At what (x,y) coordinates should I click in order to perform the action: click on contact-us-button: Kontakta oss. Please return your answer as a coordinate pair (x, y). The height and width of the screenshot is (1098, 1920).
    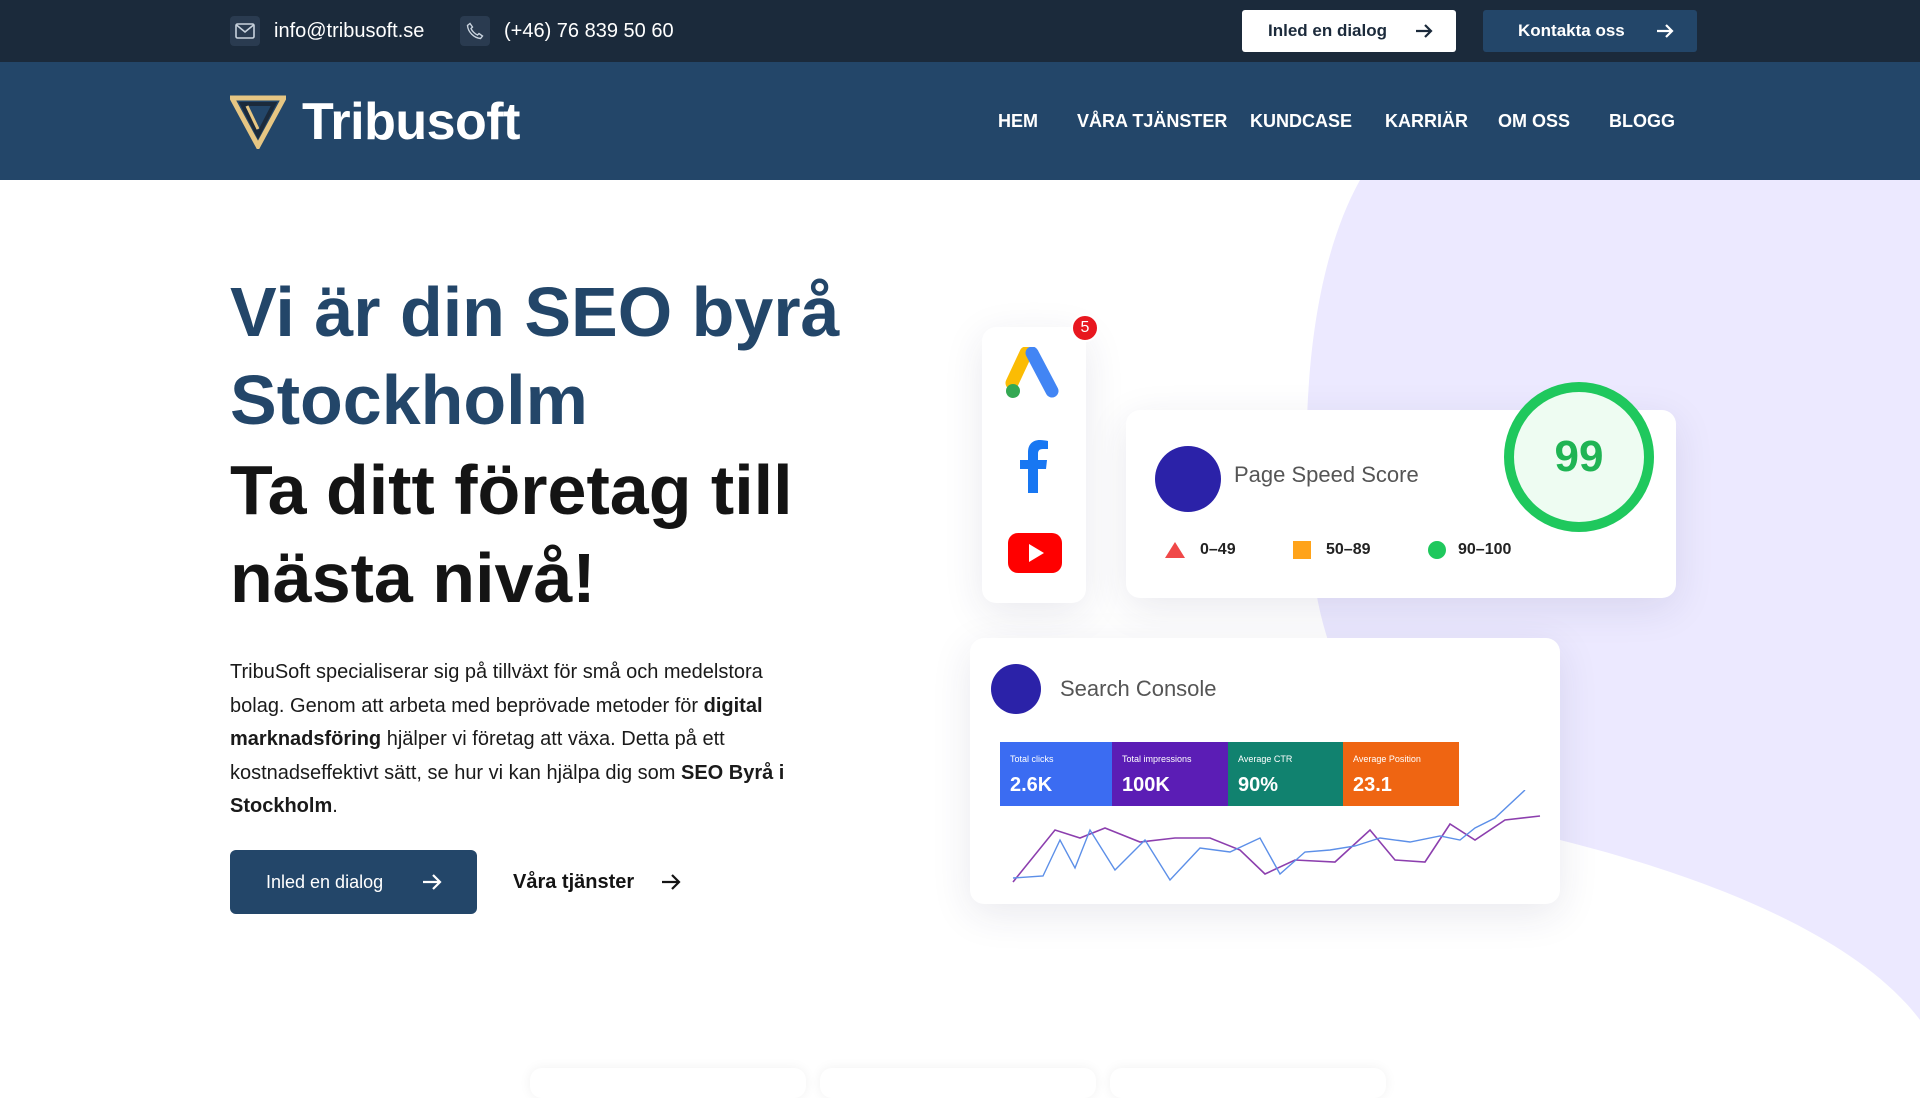
    Looking at the image, I should click on (1590, 31).